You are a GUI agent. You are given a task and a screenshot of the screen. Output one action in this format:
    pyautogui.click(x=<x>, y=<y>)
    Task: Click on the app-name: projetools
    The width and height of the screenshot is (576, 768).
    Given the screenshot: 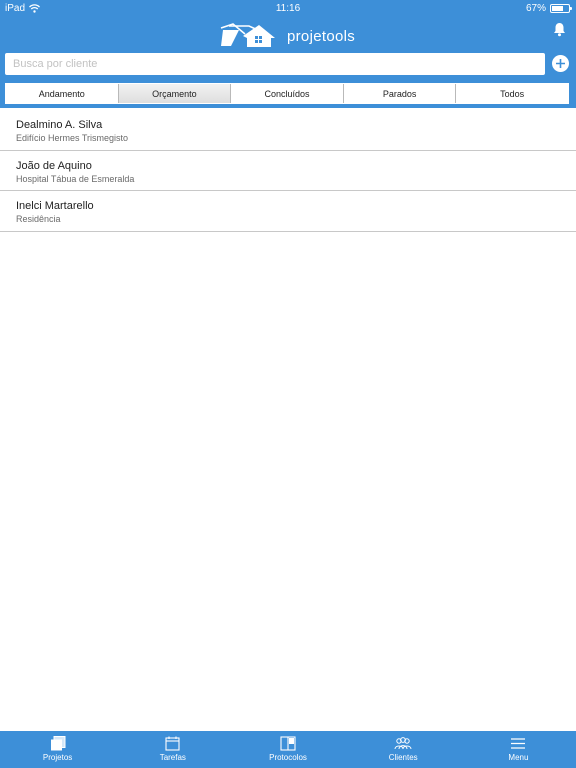 What is the action you would take?
    pyautogui.click(x=321, y=36)
    